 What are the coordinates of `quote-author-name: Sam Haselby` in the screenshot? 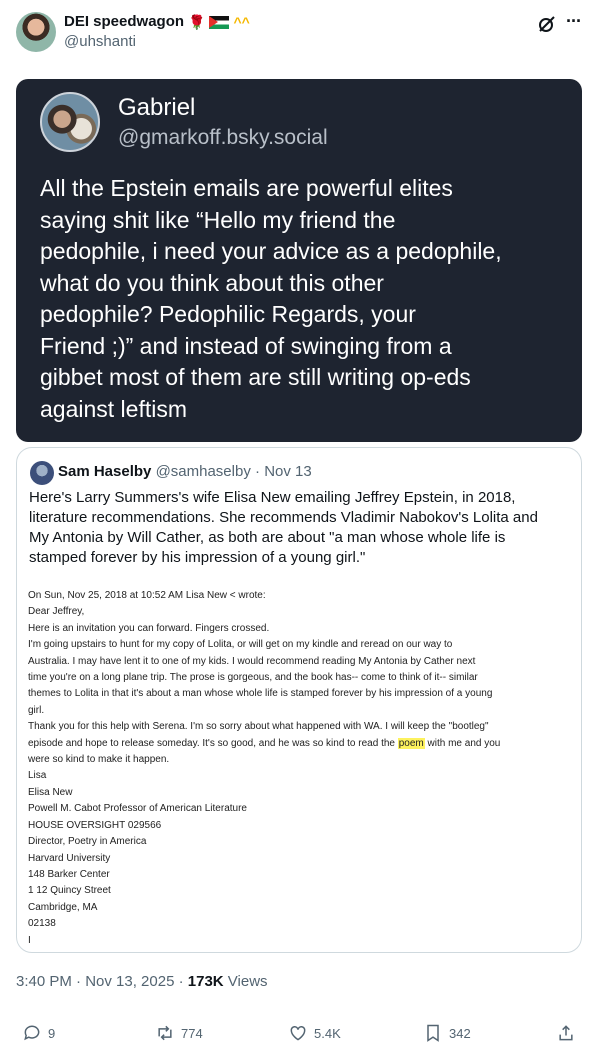 It's located at (105, 471).